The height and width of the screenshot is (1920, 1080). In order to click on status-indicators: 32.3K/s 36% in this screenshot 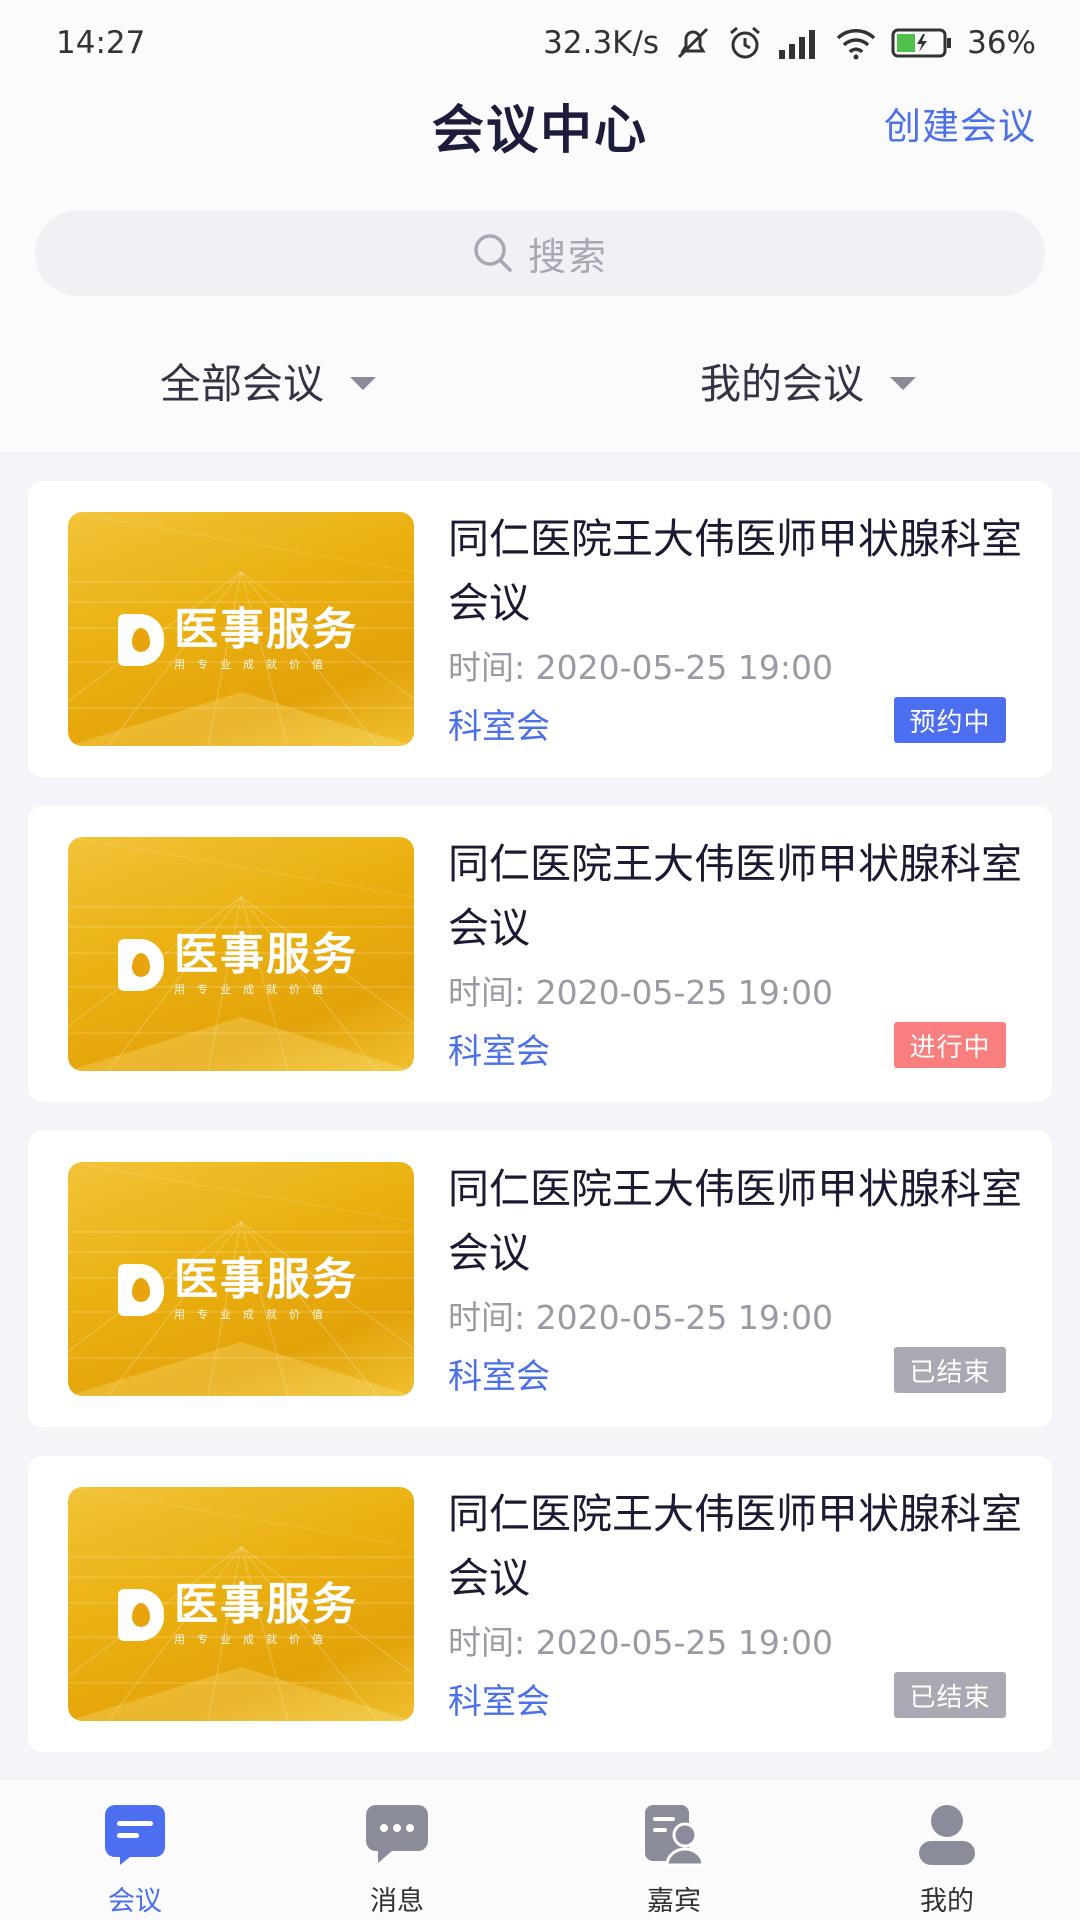, I will do `click(789, 43)`.